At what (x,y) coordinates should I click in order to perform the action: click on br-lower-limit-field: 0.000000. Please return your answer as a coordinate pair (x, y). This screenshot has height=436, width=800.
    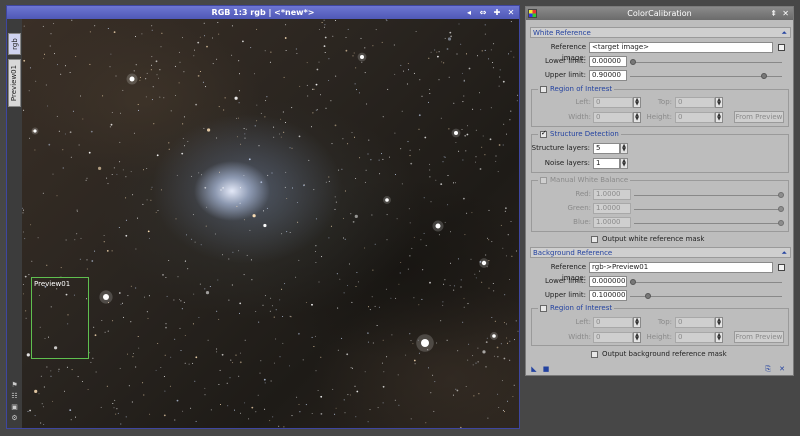
    Looking at the image, I should click on (608, 281).